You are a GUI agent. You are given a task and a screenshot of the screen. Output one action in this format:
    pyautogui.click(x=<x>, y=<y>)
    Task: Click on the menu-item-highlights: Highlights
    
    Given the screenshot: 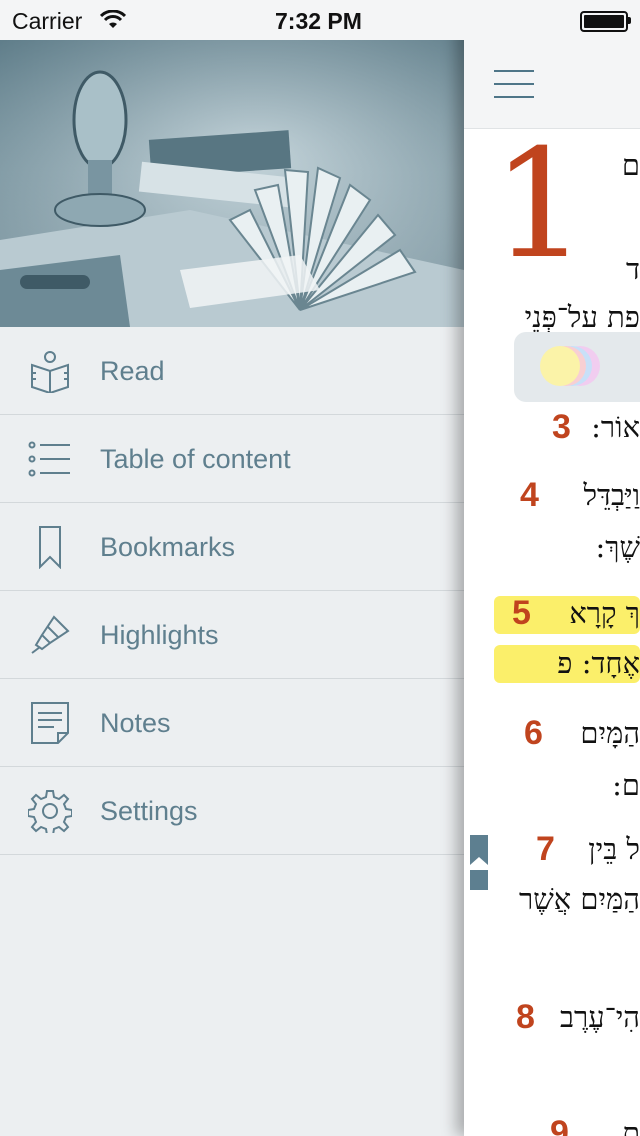 What is the action you would take?
    pyautogui.click(x=232, y=635)
    